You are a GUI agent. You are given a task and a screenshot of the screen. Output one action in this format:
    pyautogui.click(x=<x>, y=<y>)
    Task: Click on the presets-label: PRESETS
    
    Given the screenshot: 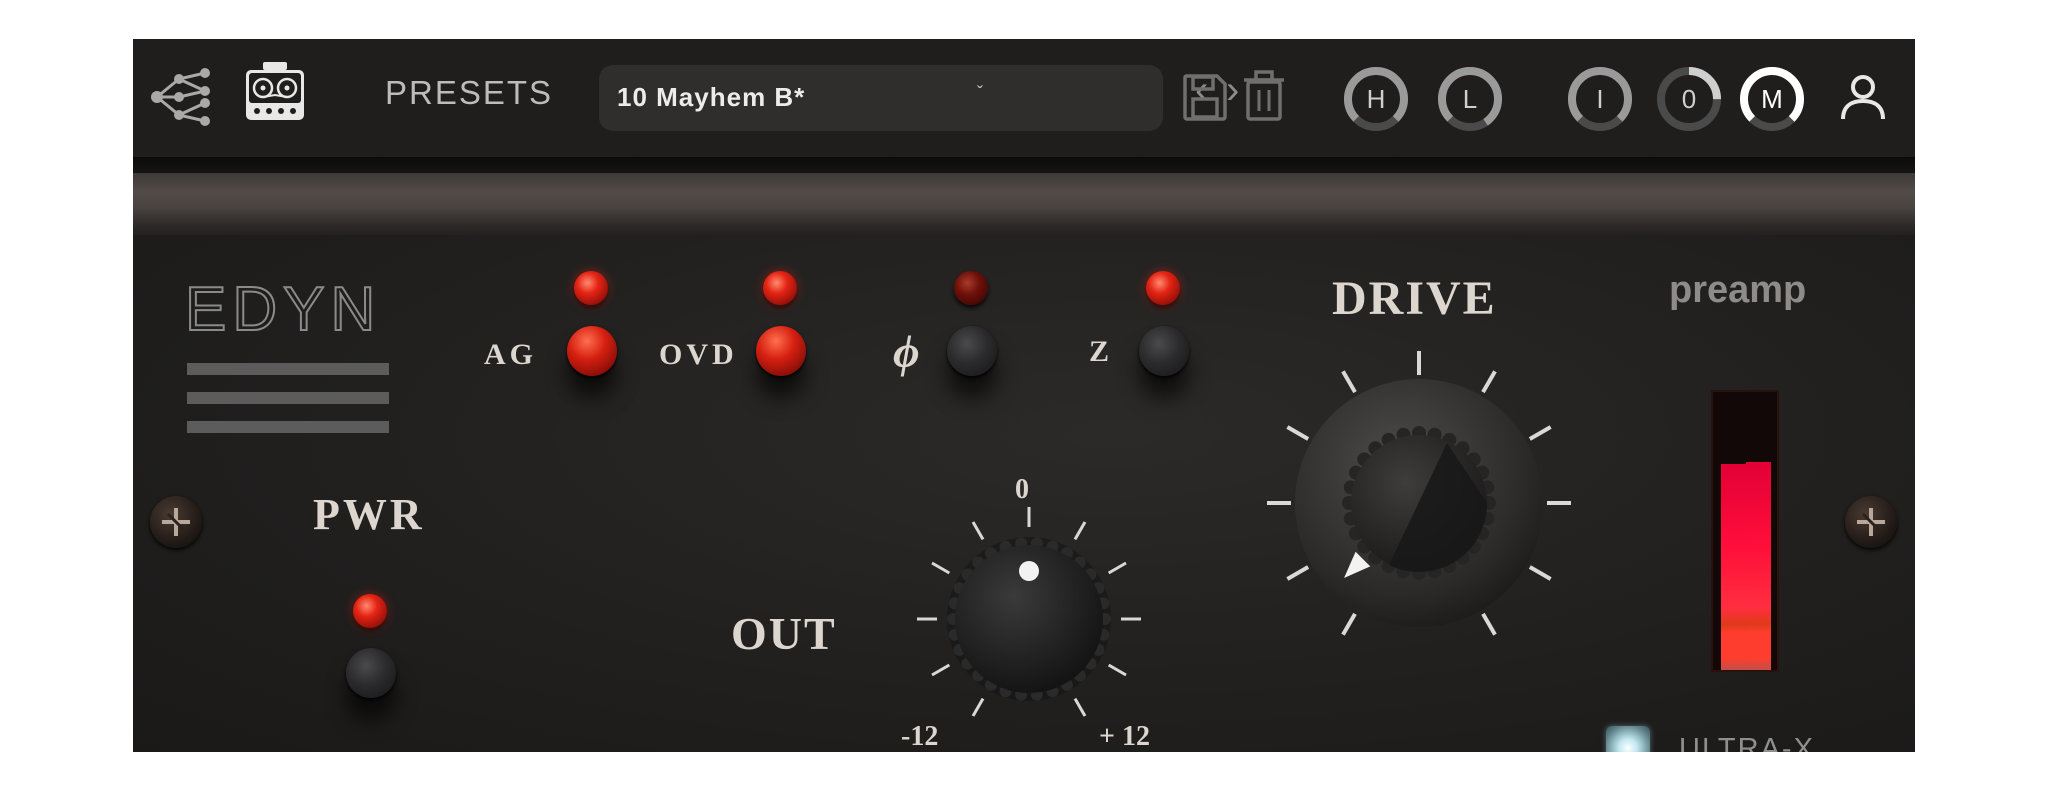 What is the action you would take?
    pyautogui.click(x=469, y=93)
    